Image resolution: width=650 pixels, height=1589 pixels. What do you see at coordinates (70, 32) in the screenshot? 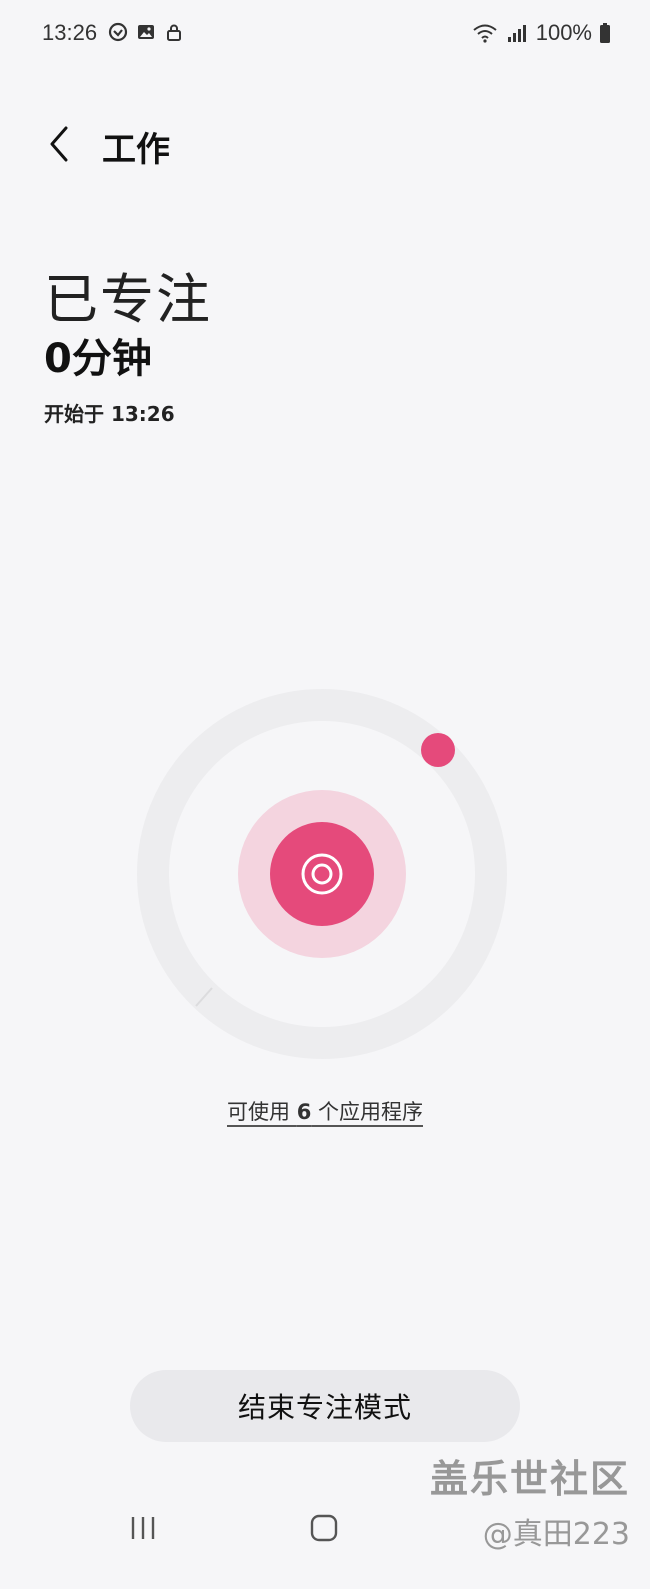
I see `status-time: 13:26` at bounding box center [70, 32].